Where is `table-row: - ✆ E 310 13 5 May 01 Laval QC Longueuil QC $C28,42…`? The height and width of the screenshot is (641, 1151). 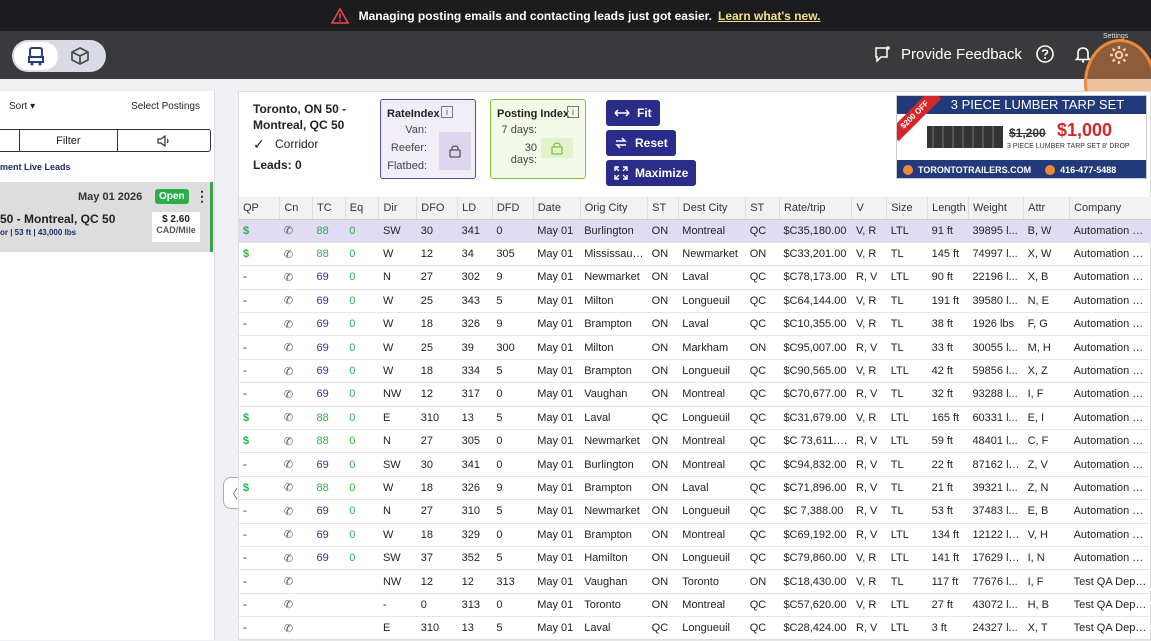 table-row: - ✆ E 310 13 5 May 01 Laval QC Longueuil QC $C28,42… is located at coordinates (695, 628).